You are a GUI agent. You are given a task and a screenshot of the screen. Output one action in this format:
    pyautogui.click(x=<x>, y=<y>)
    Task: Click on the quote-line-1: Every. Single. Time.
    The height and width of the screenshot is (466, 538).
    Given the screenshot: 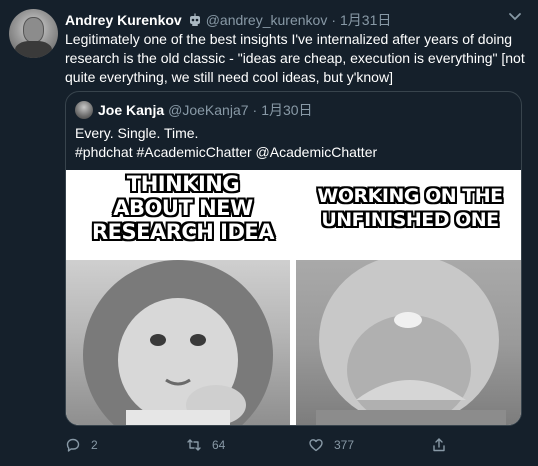 What is the action you would take?
    pyautogui.click(x=137, y=133)
    